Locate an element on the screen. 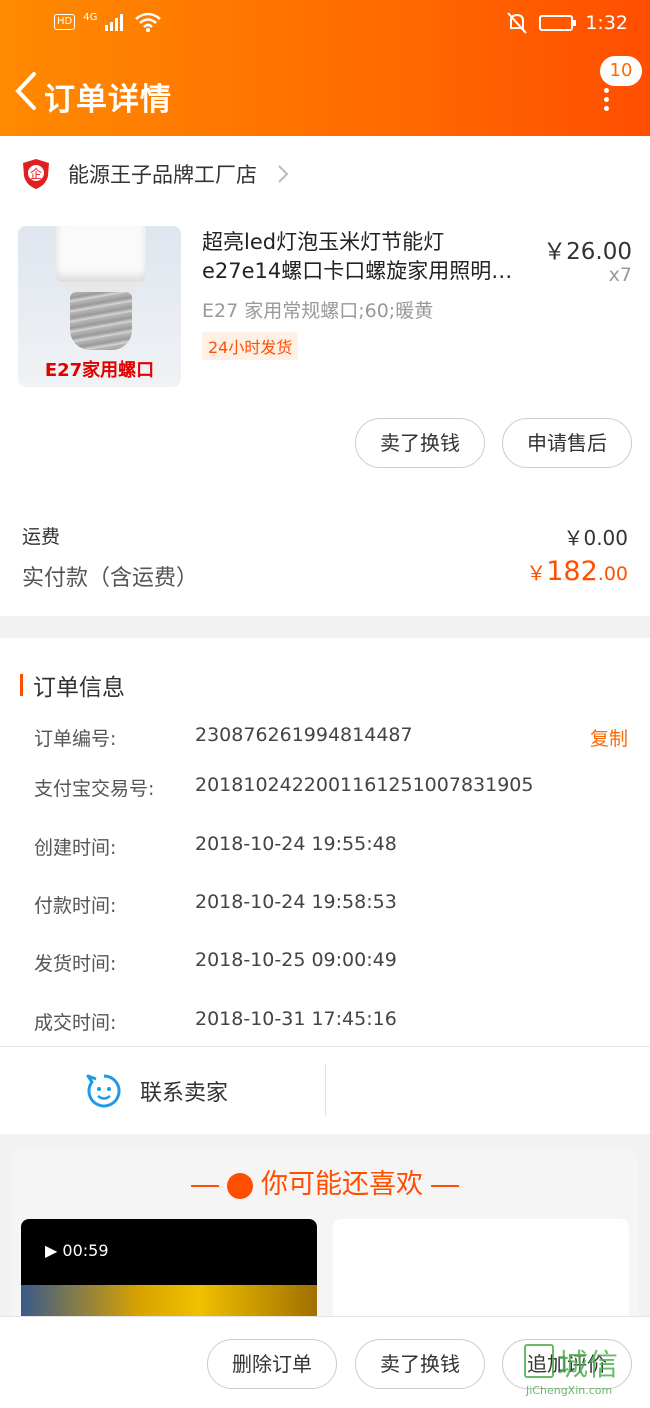  message-count-badge: 10 is located at coordinates (621, 71).